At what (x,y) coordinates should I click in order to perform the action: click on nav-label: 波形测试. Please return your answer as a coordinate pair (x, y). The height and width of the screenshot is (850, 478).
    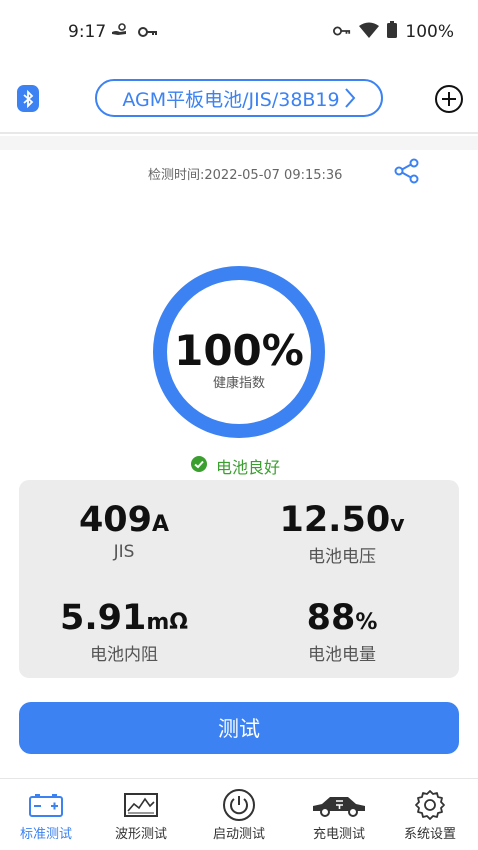
    Looking at the image, I should click on (140, 834).